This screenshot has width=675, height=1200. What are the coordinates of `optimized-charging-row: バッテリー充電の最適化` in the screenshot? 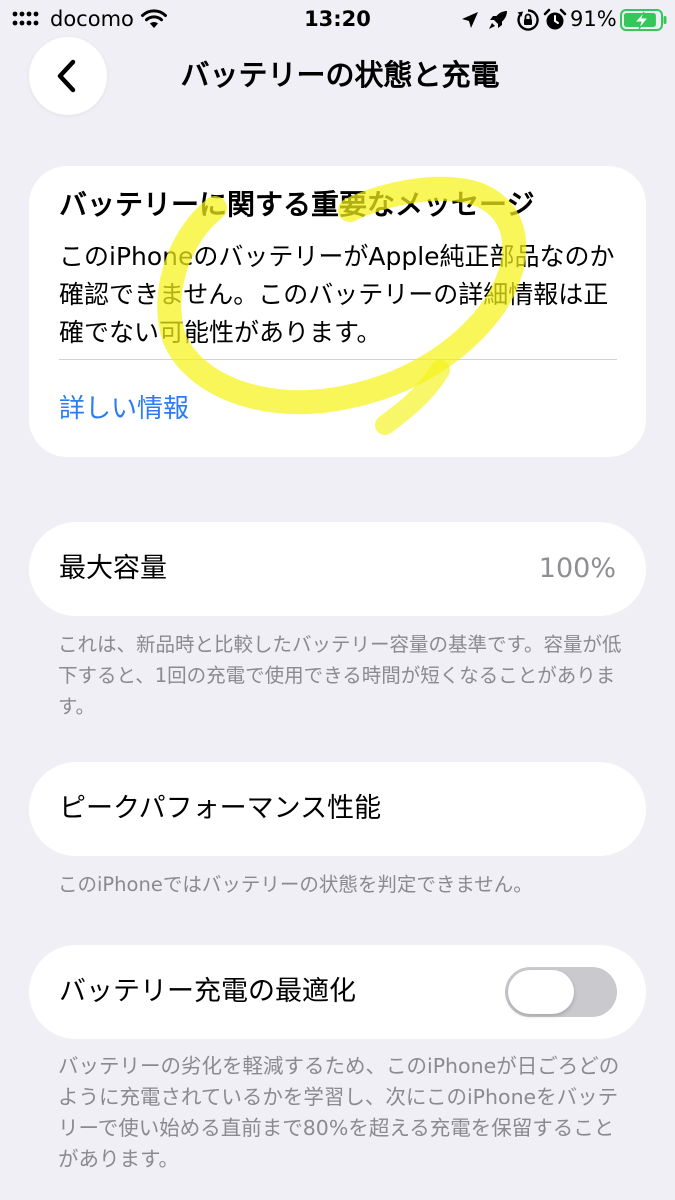 It's located at (337, 992).